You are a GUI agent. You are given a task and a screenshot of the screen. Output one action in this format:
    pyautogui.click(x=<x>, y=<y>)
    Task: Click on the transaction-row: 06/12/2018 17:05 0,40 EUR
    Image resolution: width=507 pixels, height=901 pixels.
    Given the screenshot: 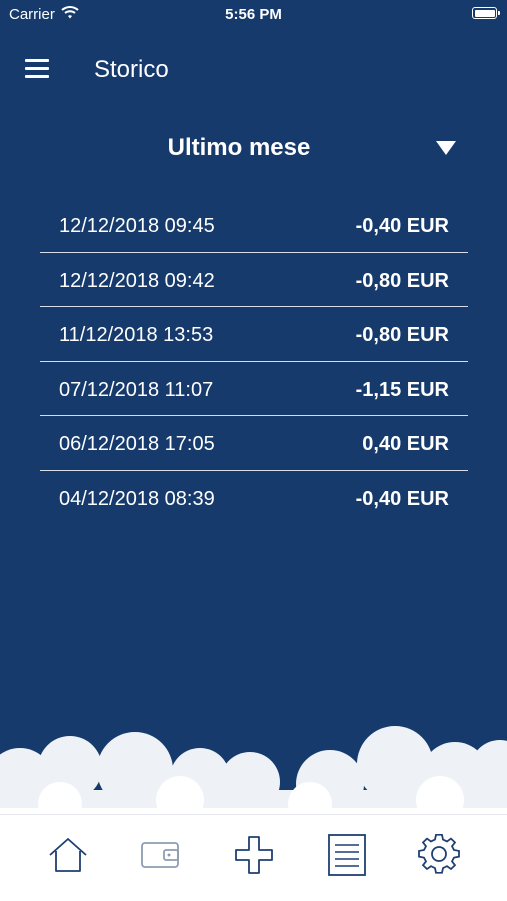 What is the action you would take?
    pyautogui.click(x=254, y=443)
    